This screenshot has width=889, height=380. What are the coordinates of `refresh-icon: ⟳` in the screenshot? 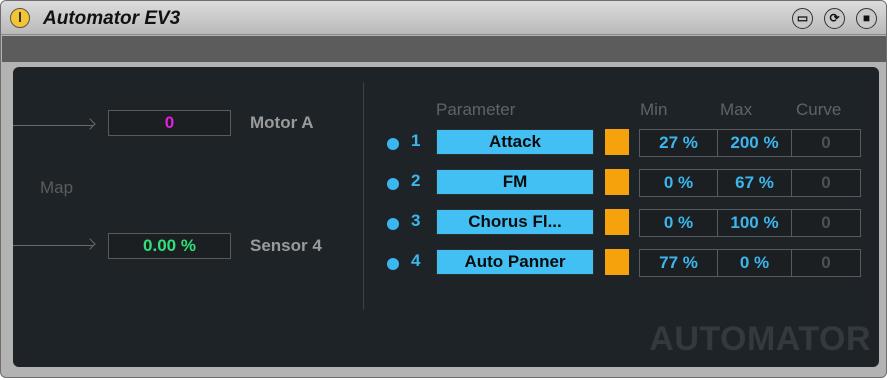 It's located at (834, 18).